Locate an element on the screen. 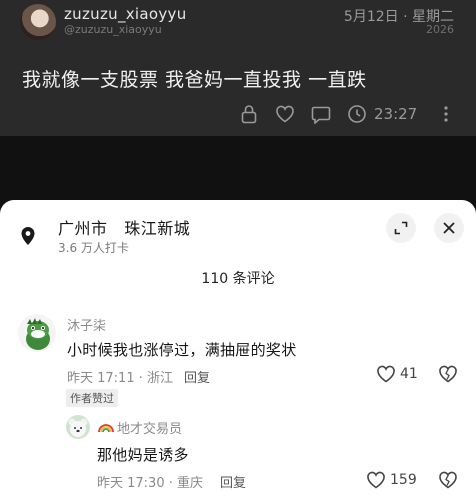 This screenshot has width=476, height=500. comment-text: 那他妈是诱多 is located at coordinates (143, 455).